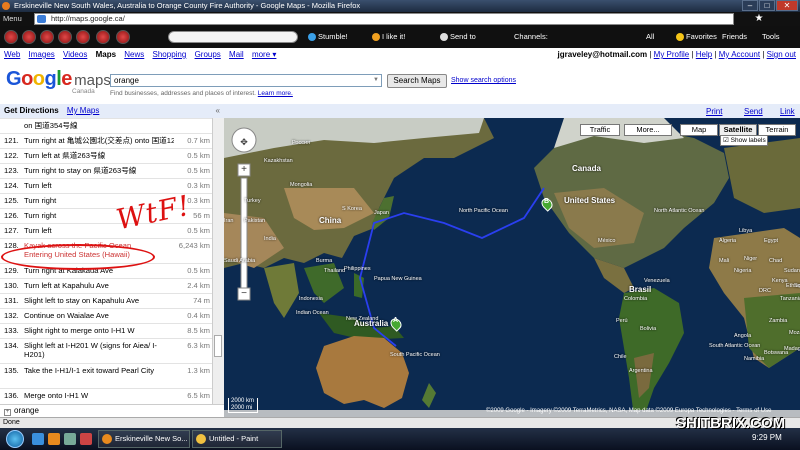 The image size is (800, 450). I want to click on checkbox-icon: ☑, so click(726, 140).